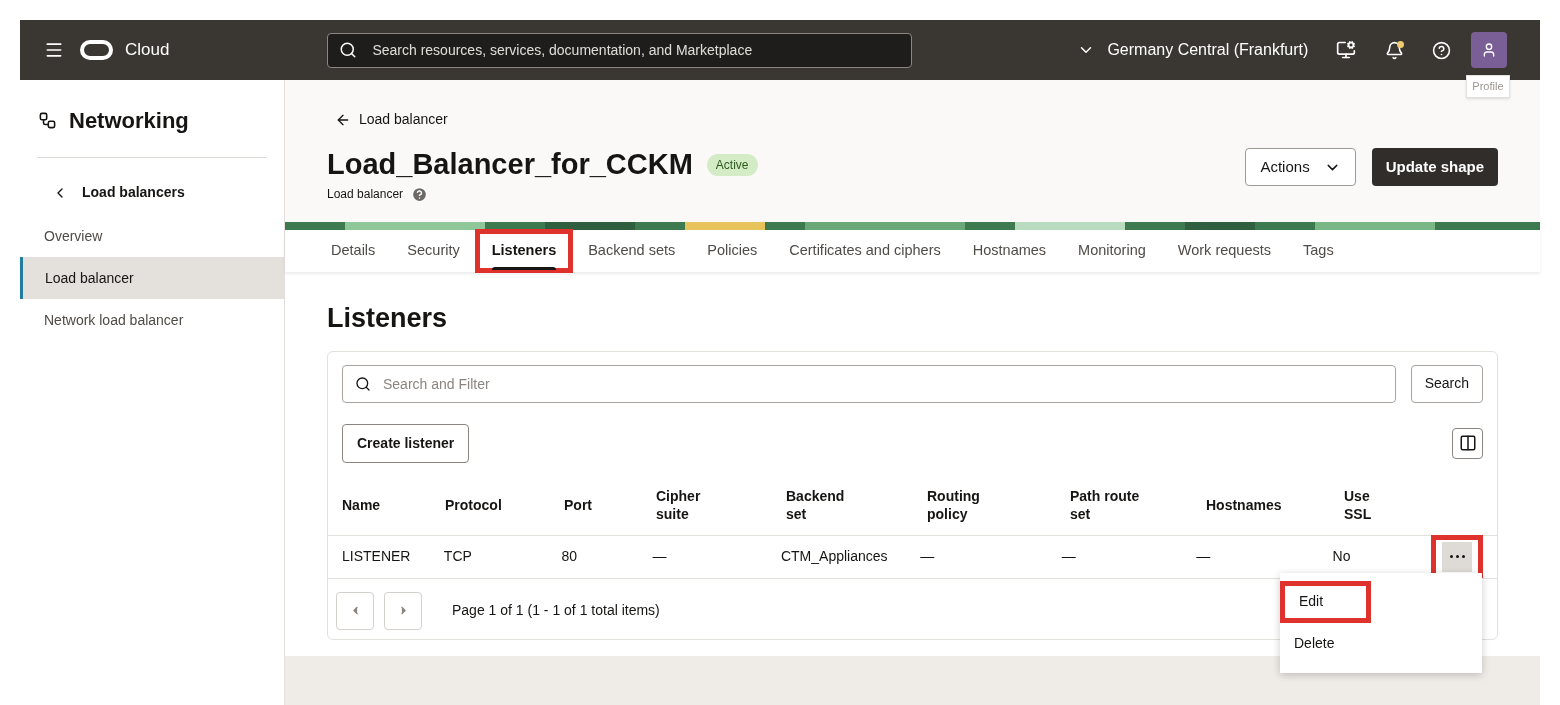 This screenshot has height=705, width=1560. Describe the element at coordinates (1112, 251) in the screenshot. I see `tab: Monitoring` at that location.